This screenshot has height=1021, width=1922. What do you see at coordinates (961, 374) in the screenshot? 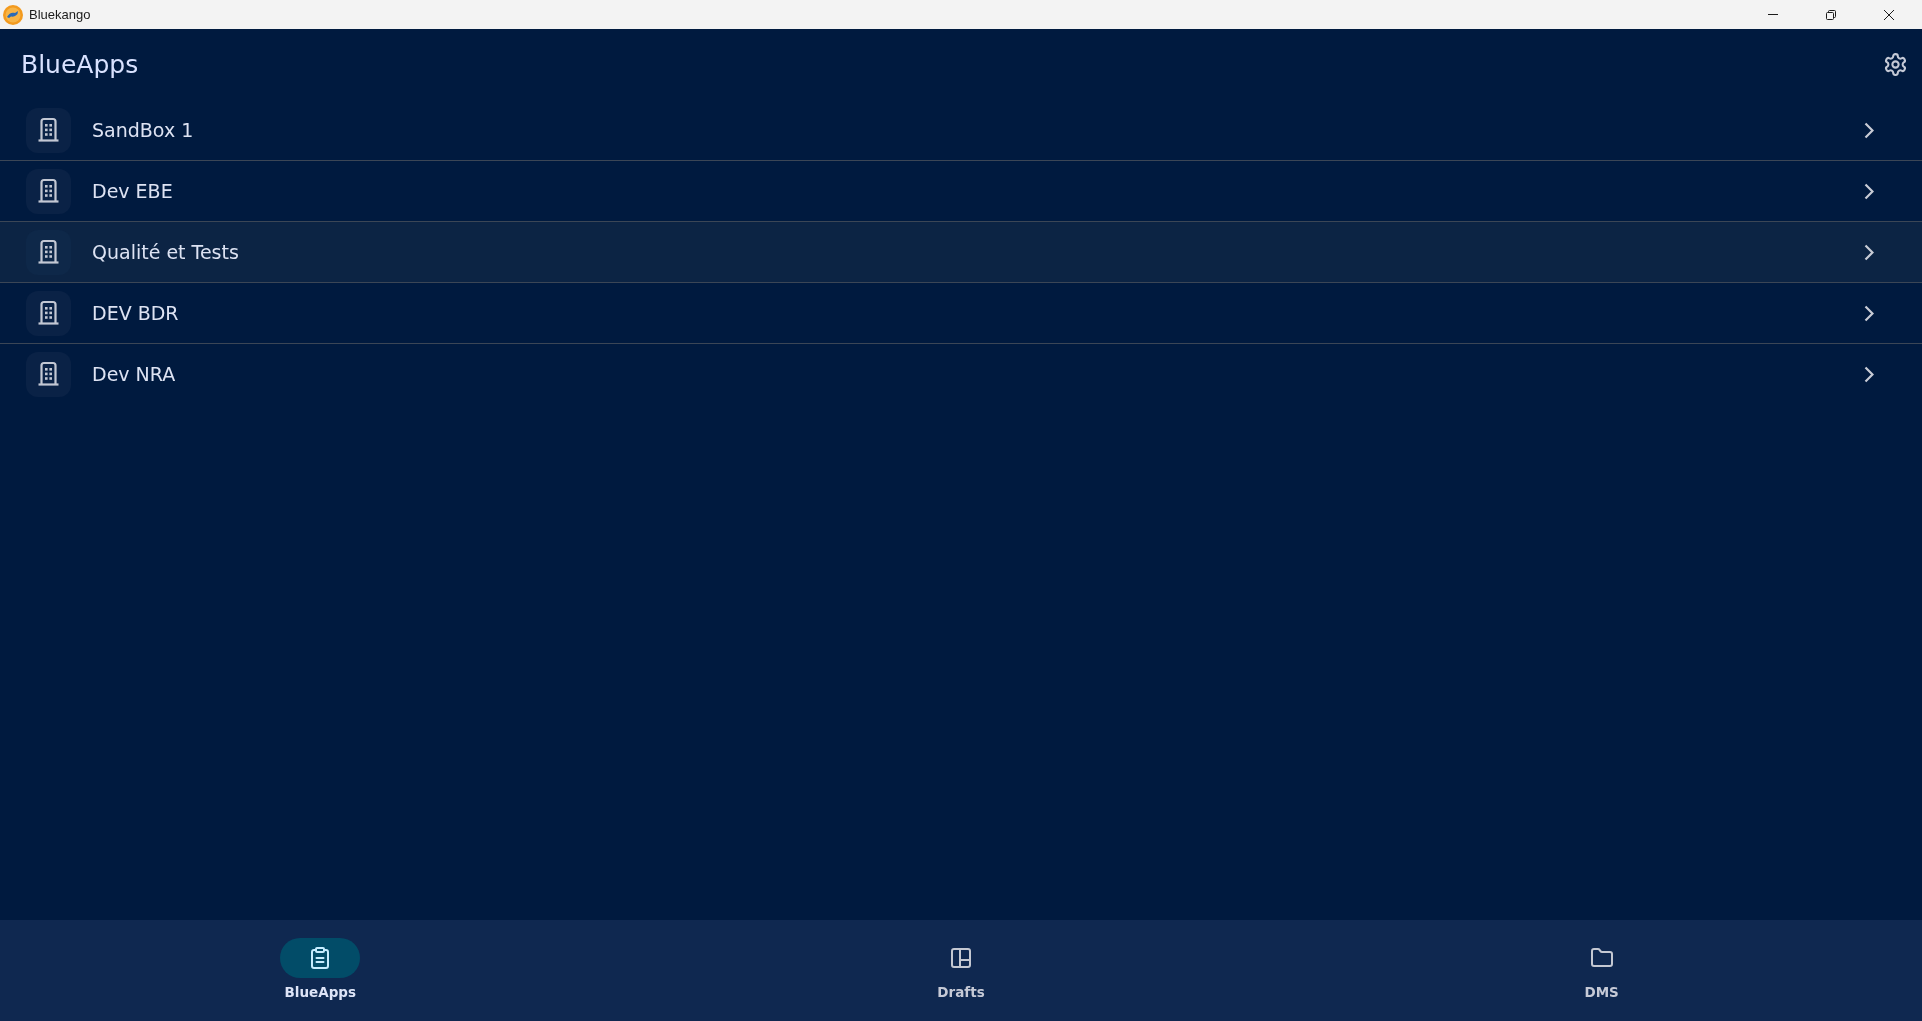
I see `workspace-item: Dev NRA` at bounding box center [961, 374].